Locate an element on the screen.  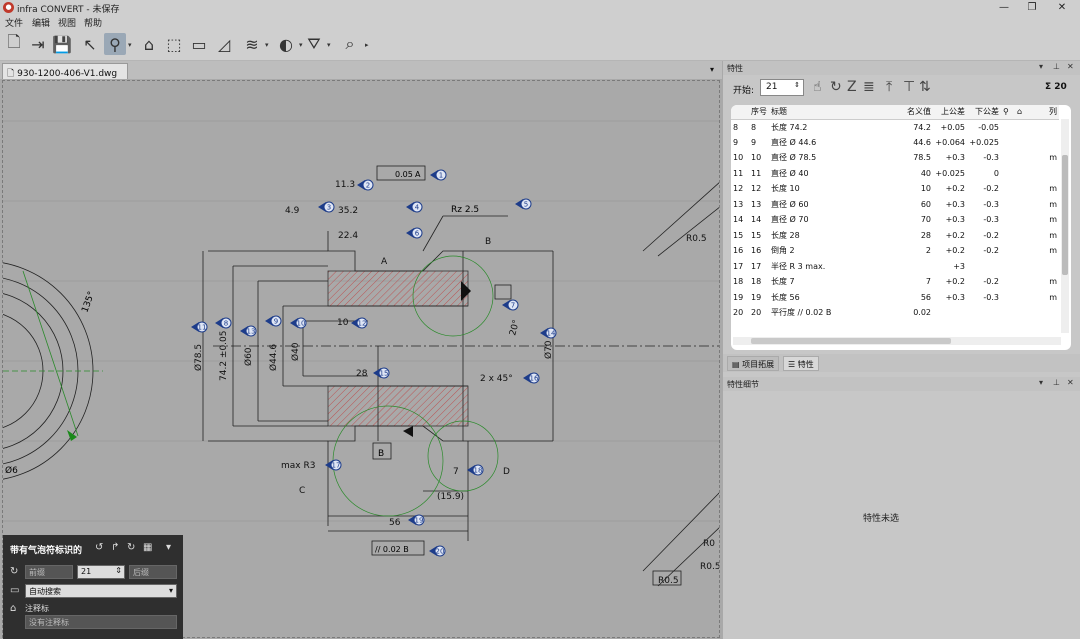
balloon-marker: 7 is located at coordinates (510, 305).